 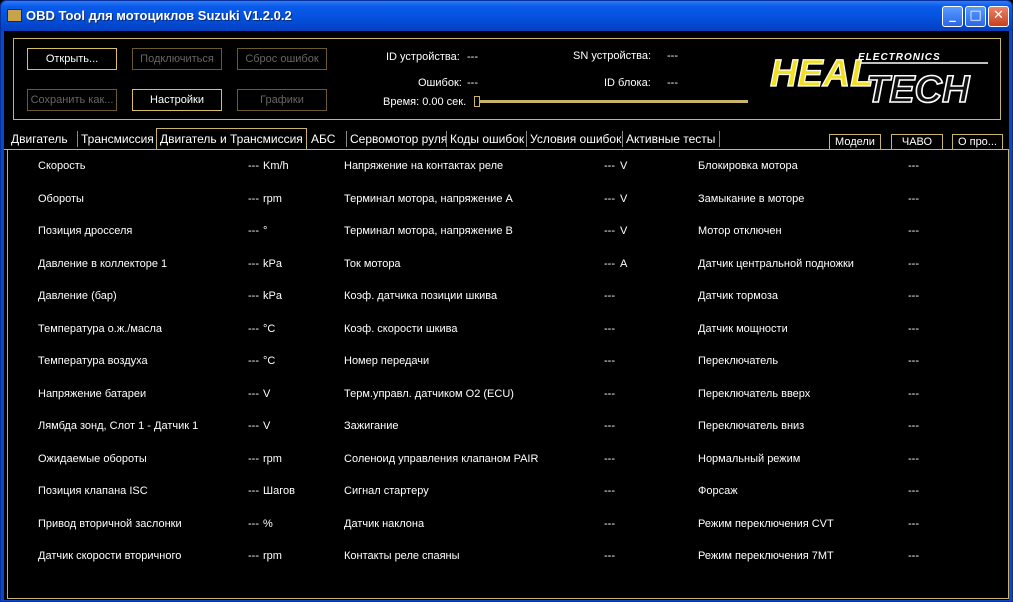 What do you see at coordinates (268, 524) in the screenshot?
I see `param-unit: %` at bounding box center [268, 524].